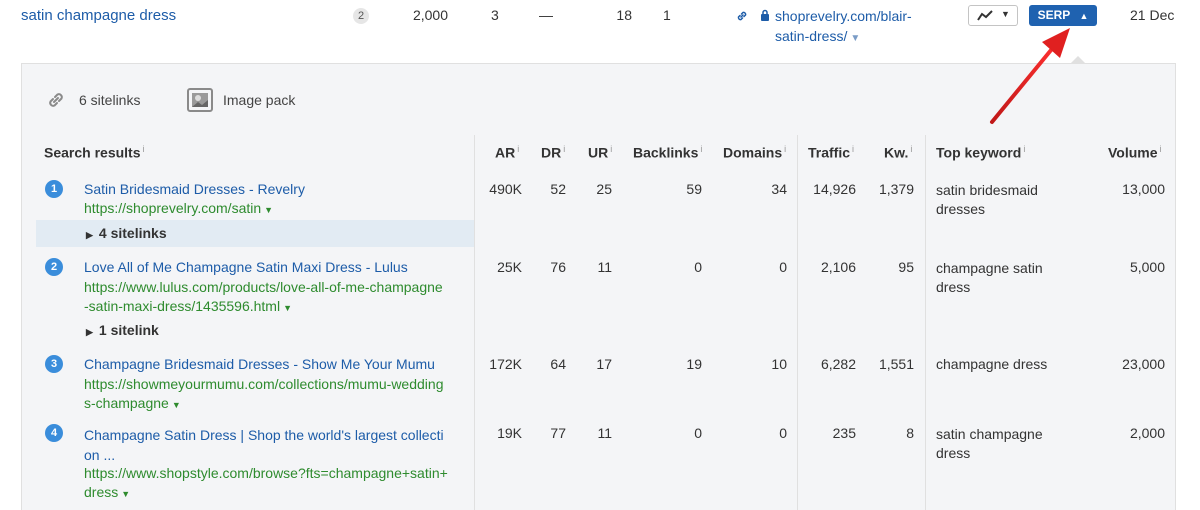 The width and height of the screenshot is (1200, 510). Describe the element at coordinates (1147, 433) in the screenshot. I see `volume-value: 2,000` at that location.